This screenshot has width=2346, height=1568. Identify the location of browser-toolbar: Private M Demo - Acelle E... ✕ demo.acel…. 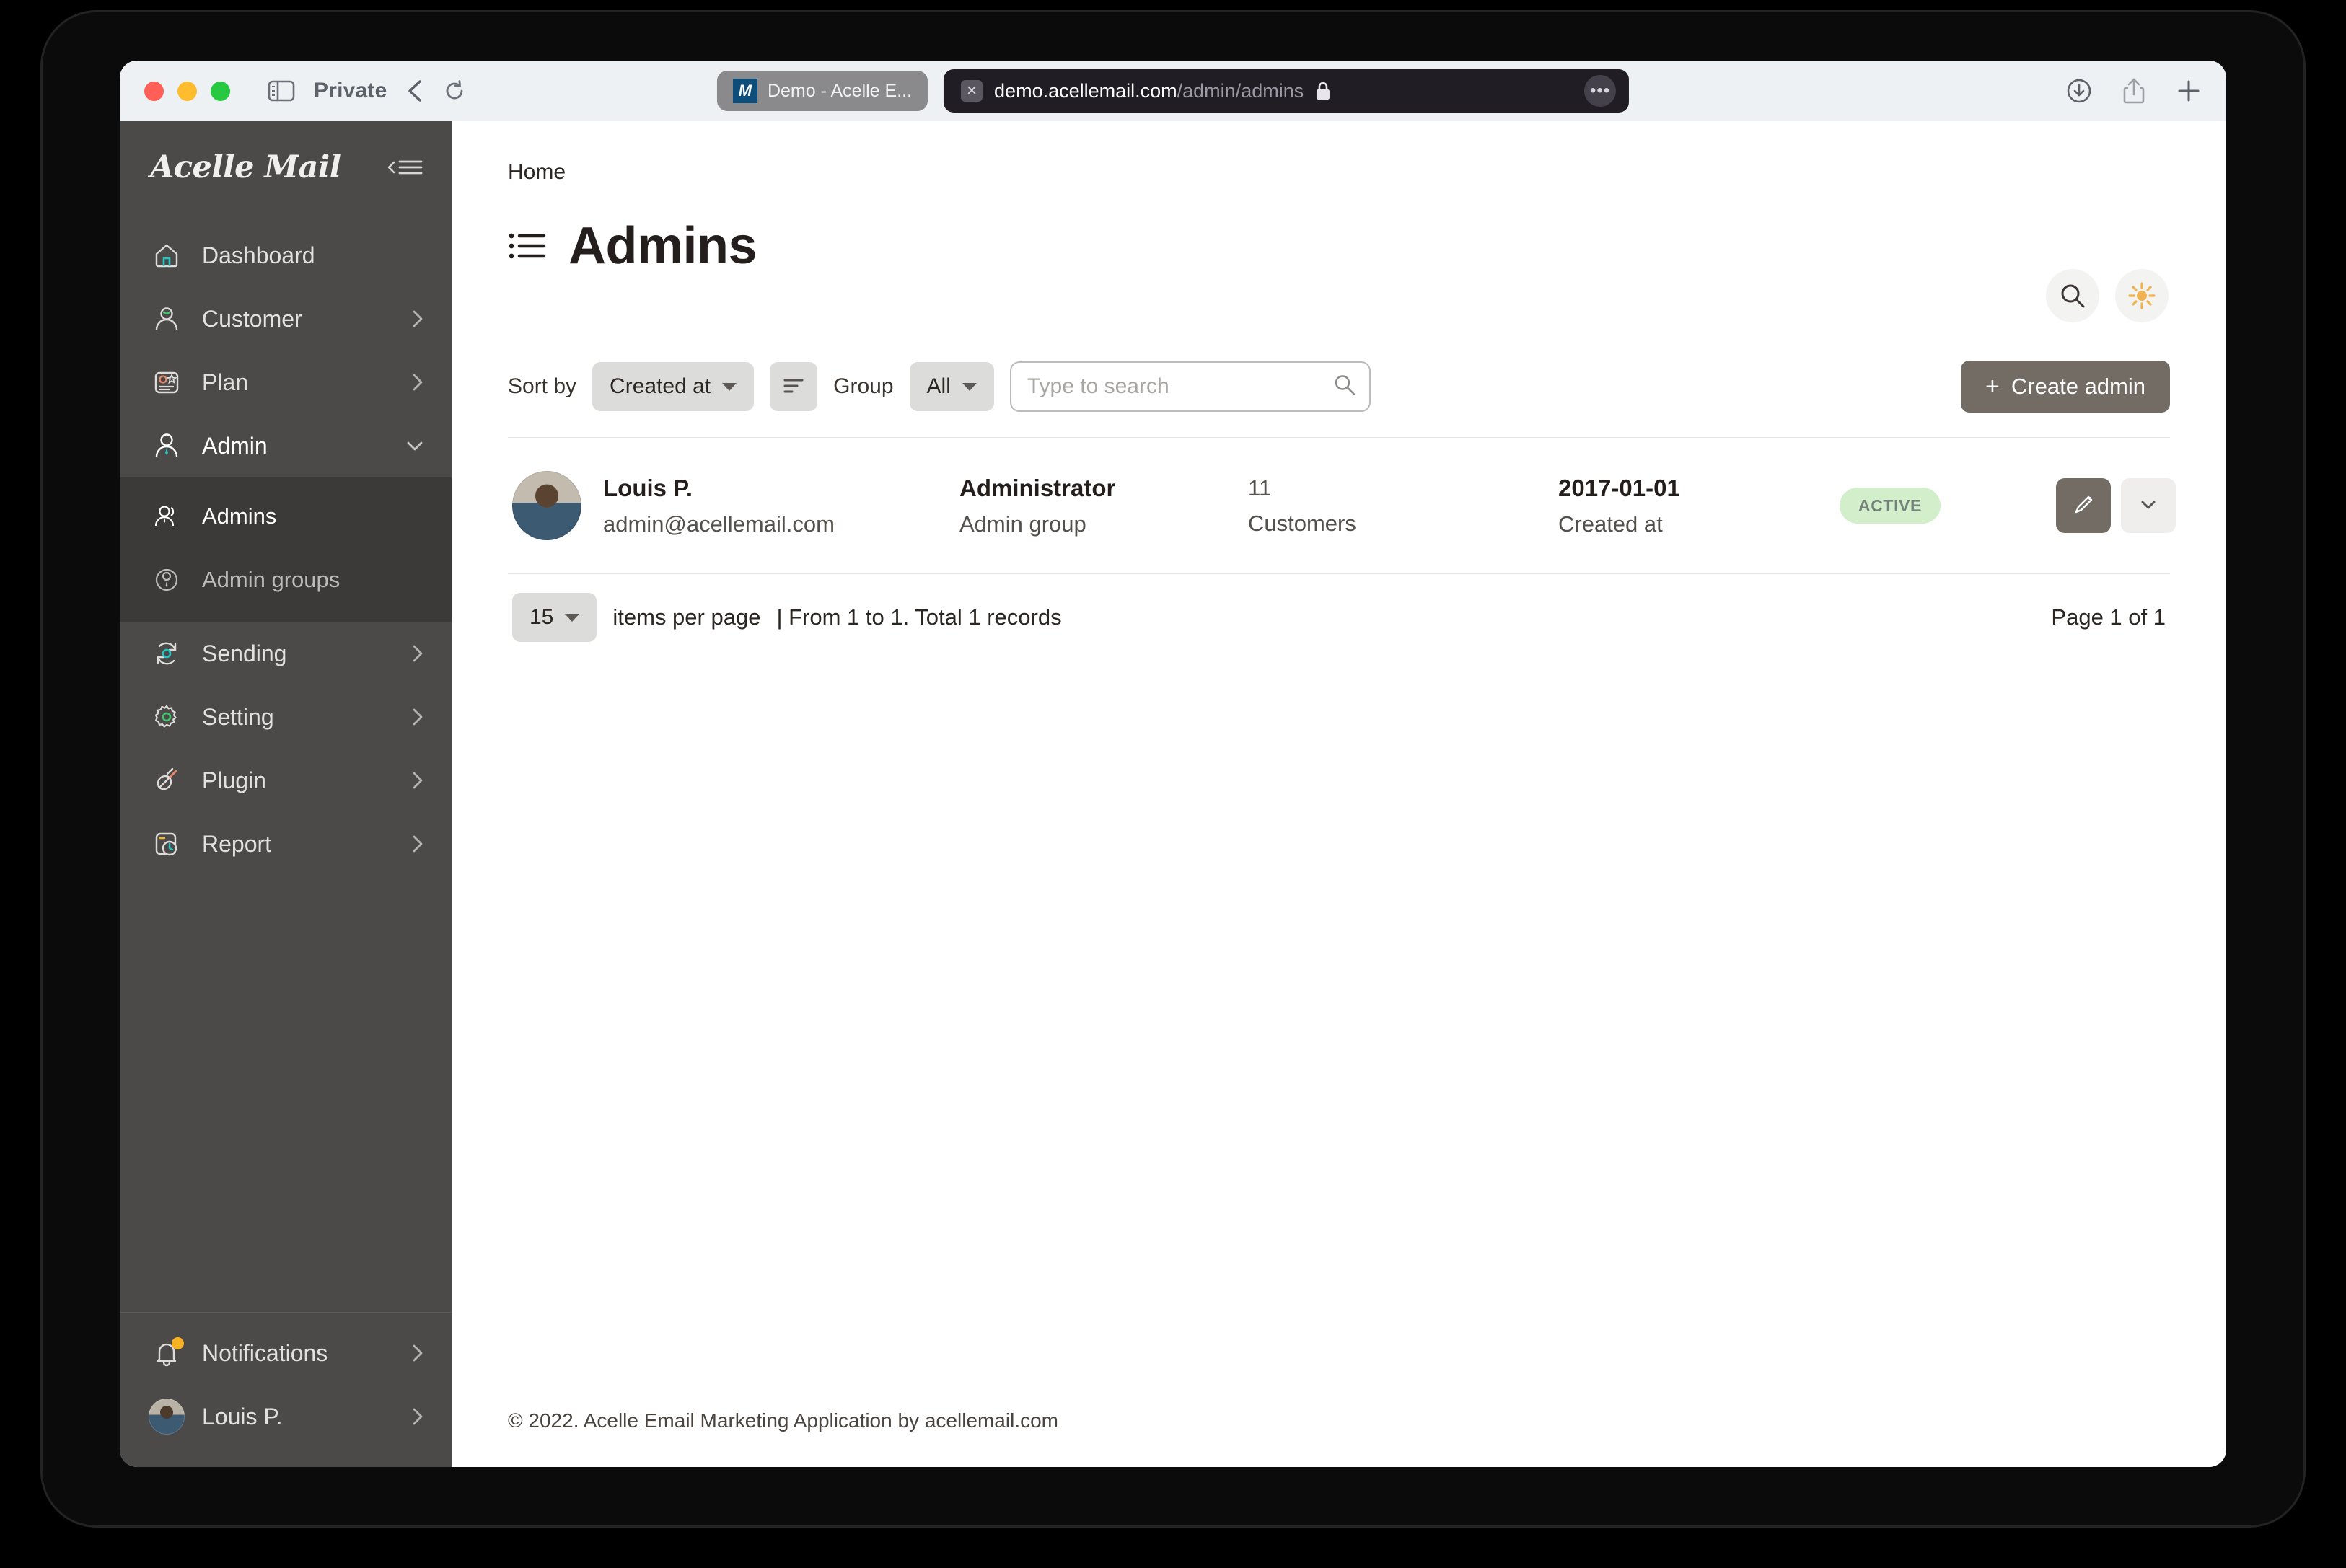
(1173, 91).